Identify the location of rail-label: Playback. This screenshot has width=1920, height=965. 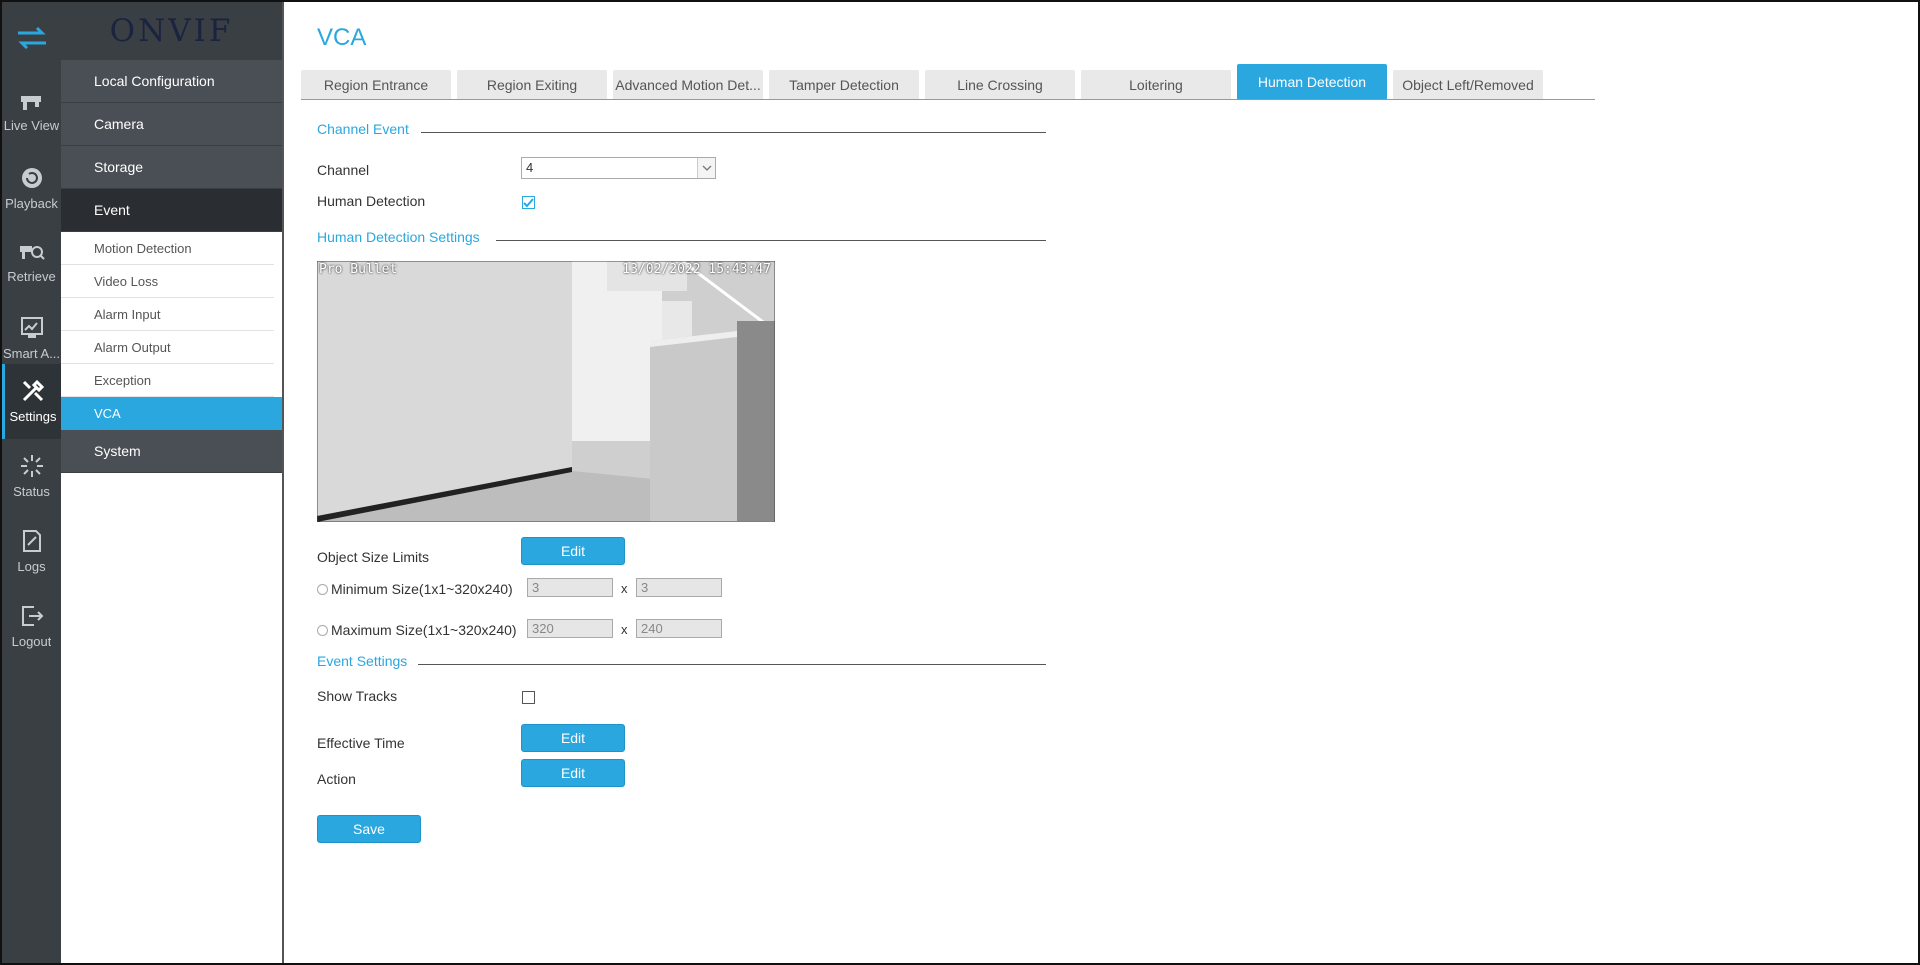
(31, 203).